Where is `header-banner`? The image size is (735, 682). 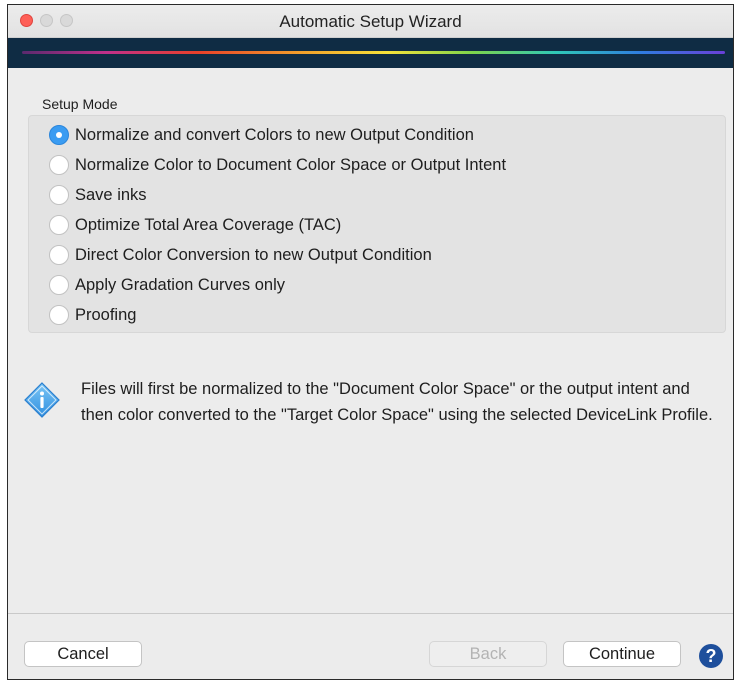
header-banner is located at coordinates (370, 53).